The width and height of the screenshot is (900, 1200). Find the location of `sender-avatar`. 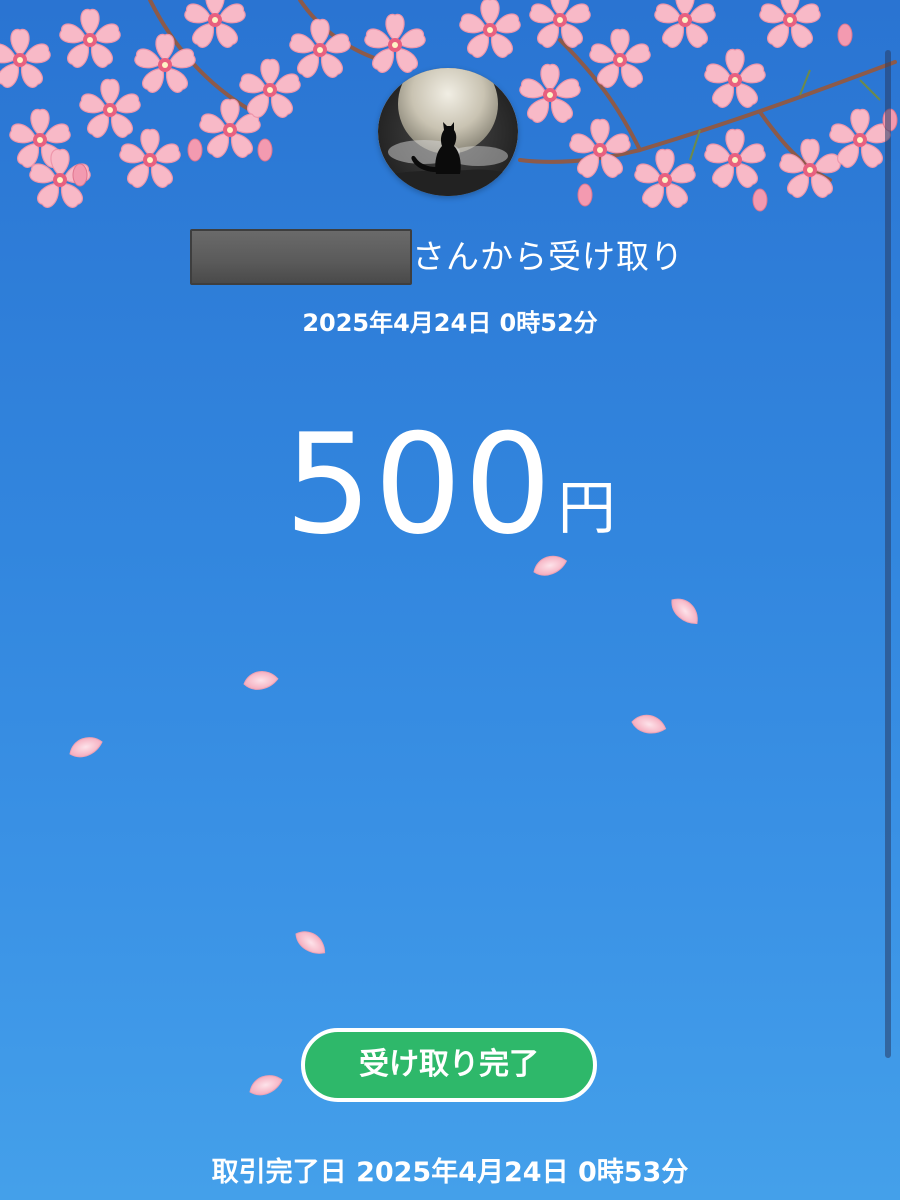

sender-avatar is located at coordinates (448, 132).